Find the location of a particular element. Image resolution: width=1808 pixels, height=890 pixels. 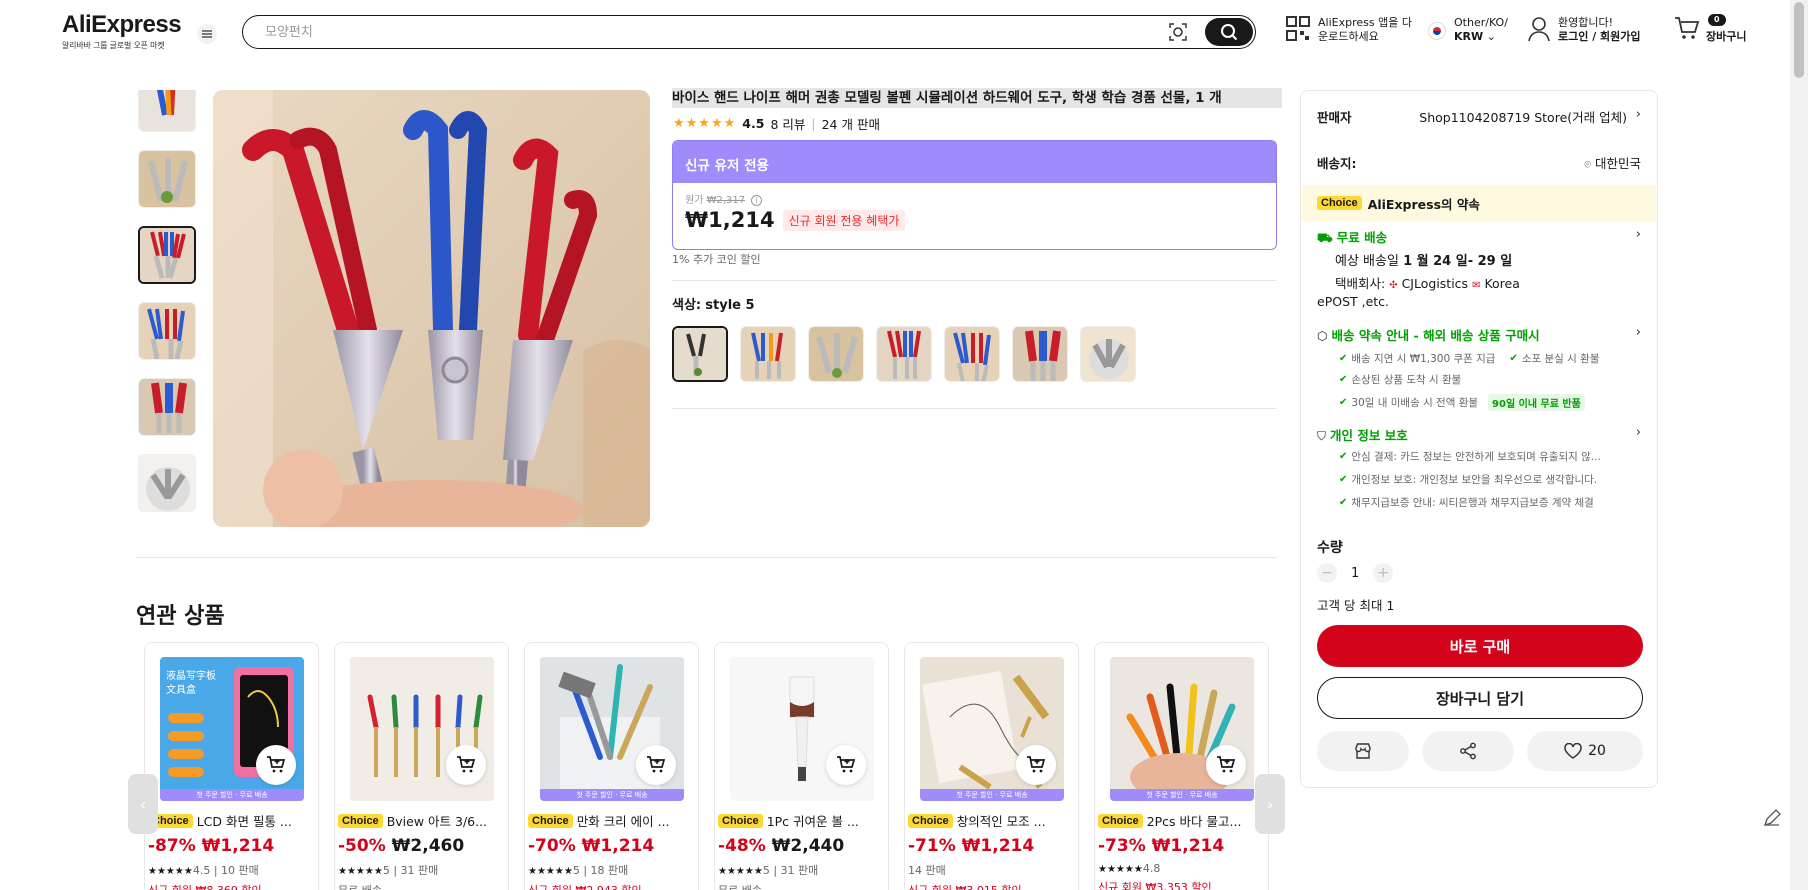

aliexpress-logo: AliExpress 알리바바 그룹 글로벌 오픈 마켓 is located at coordinates (122, 31).